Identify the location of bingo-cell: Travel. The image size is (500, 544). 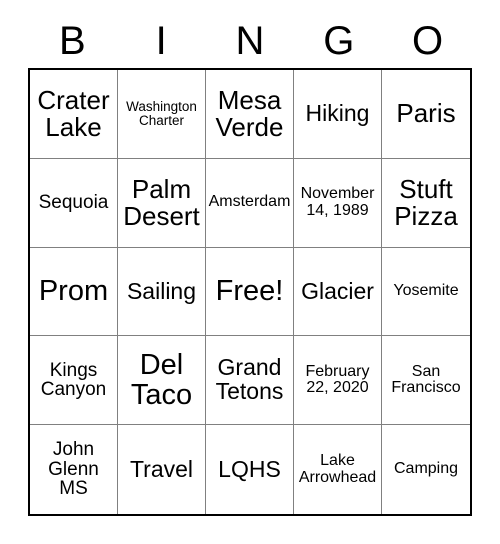
(162, 469).